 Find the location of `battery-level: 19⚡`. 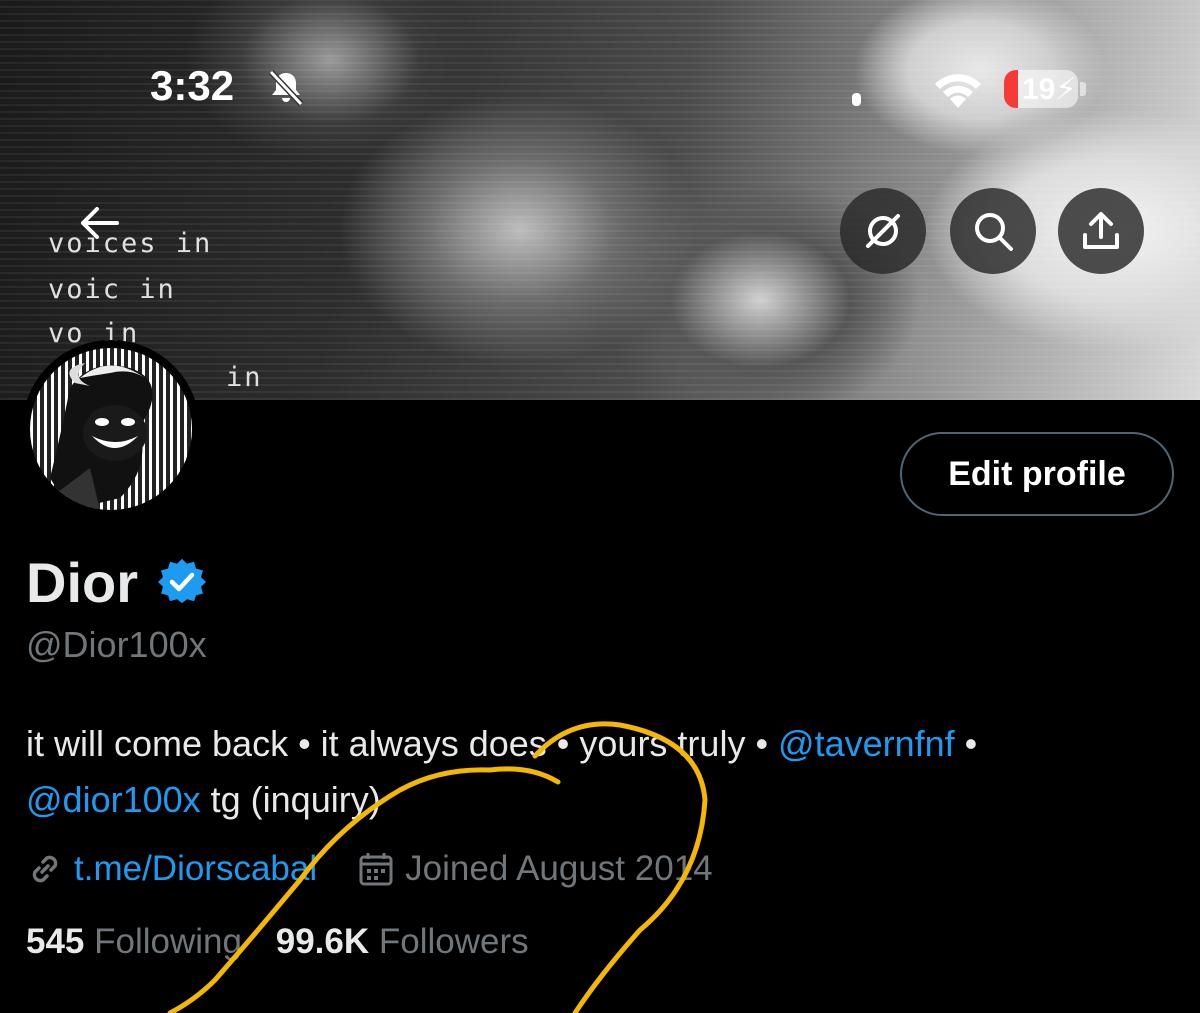

battery-level: 19⚡ is located at coordinates (1049, 89).